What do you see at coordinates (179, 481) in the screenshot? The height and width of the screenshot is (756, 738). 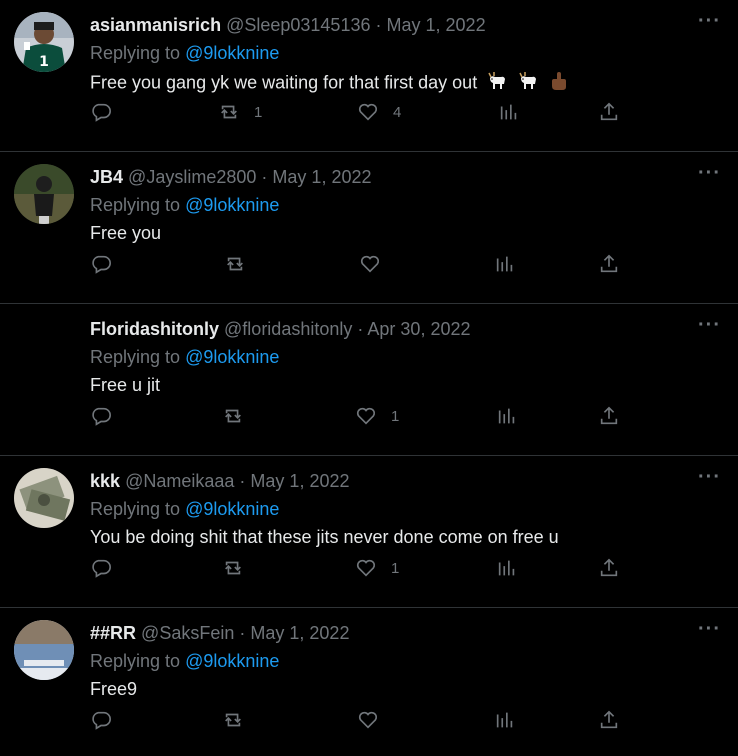 I see `username: @Nameikaaa` at bounding box center [179, 481].